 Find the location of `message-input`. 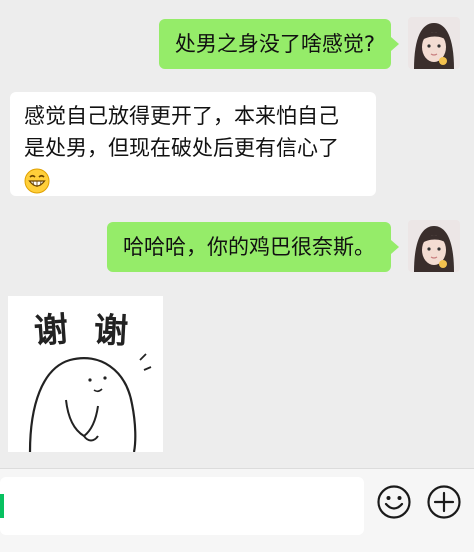

message-input is located at coordinates (182, 506).